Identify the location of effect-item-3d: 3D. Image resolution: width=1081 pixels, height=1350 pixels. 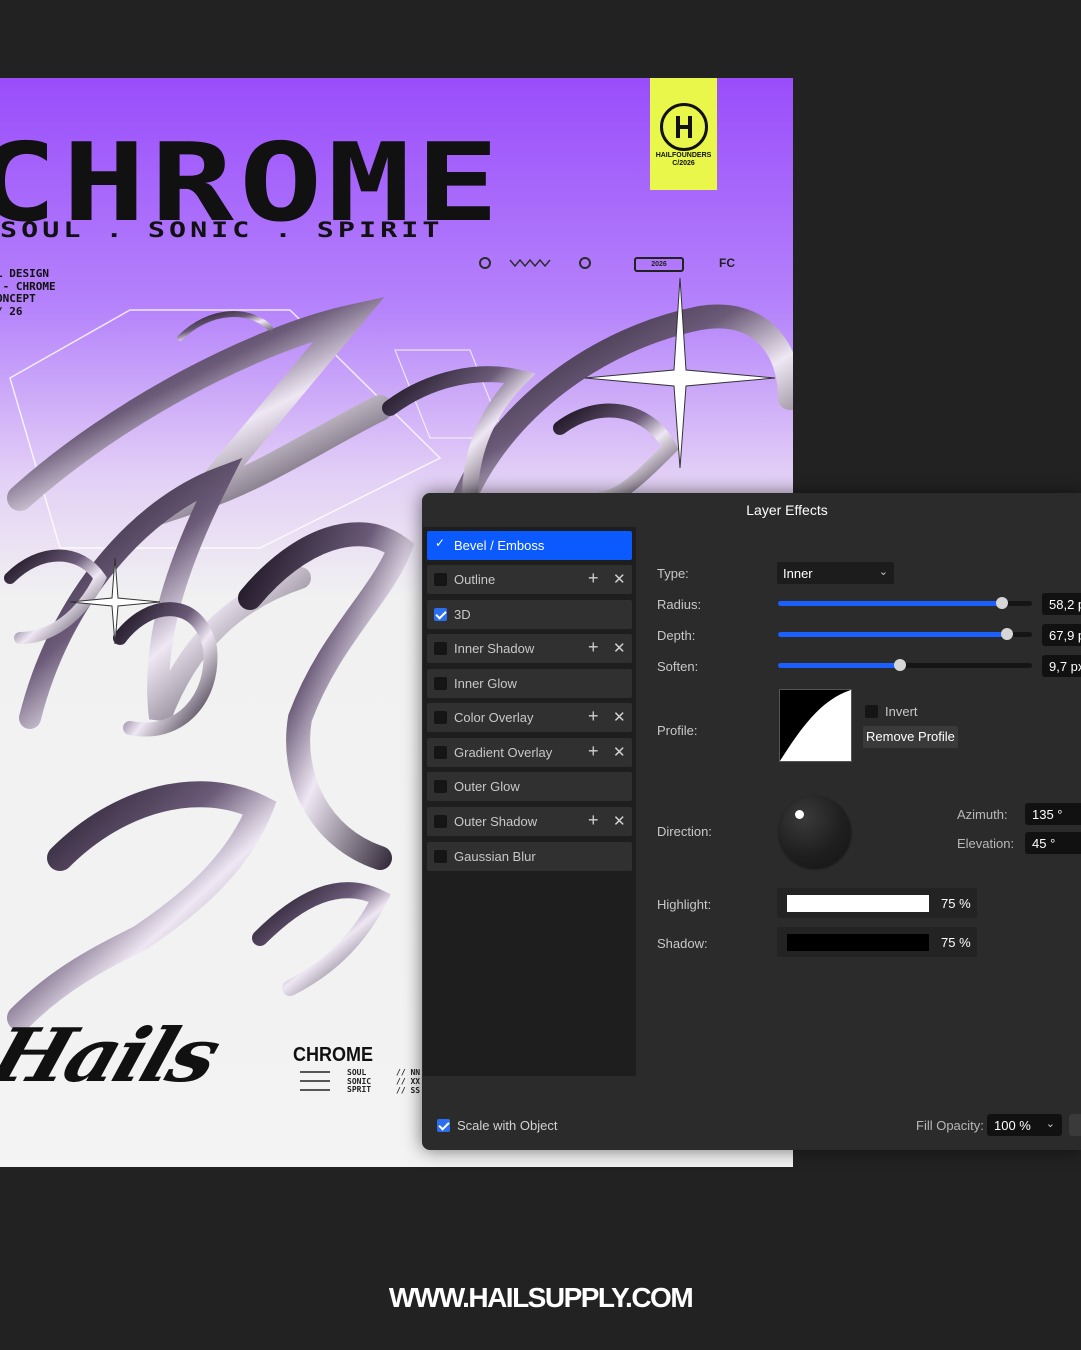
(529, 614).